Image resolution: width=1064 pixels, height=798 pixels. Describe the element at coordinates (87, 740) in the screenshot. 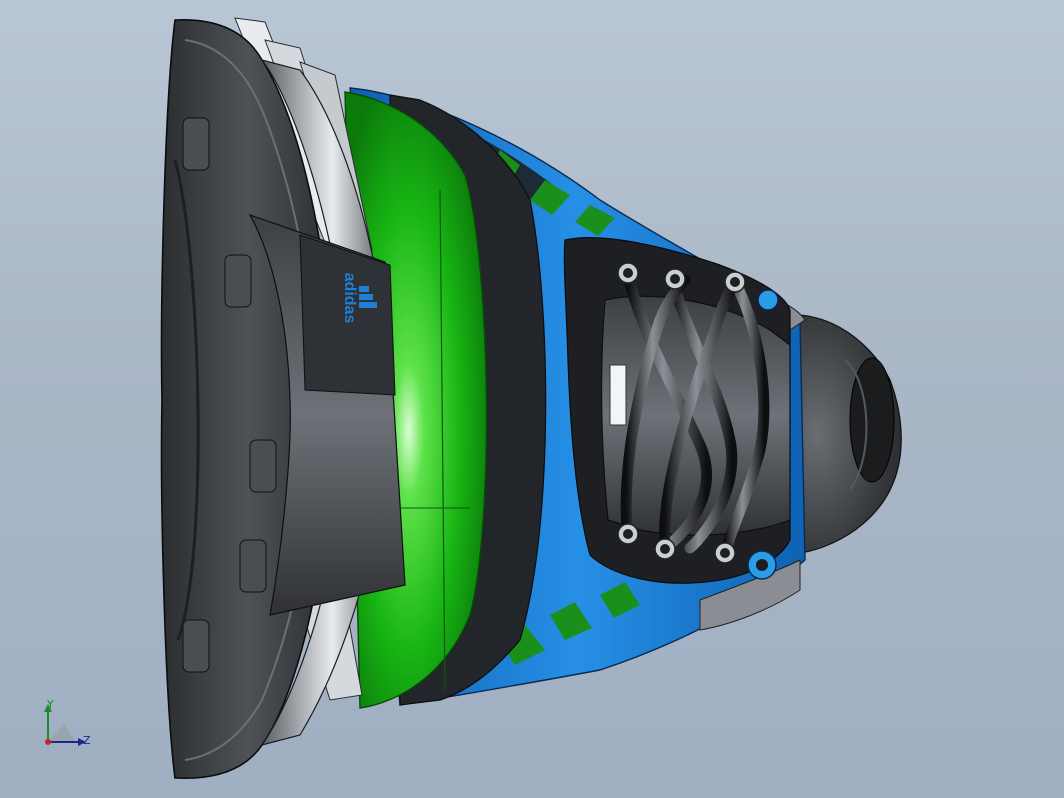

I see `triad-z-label: Z` at that location.